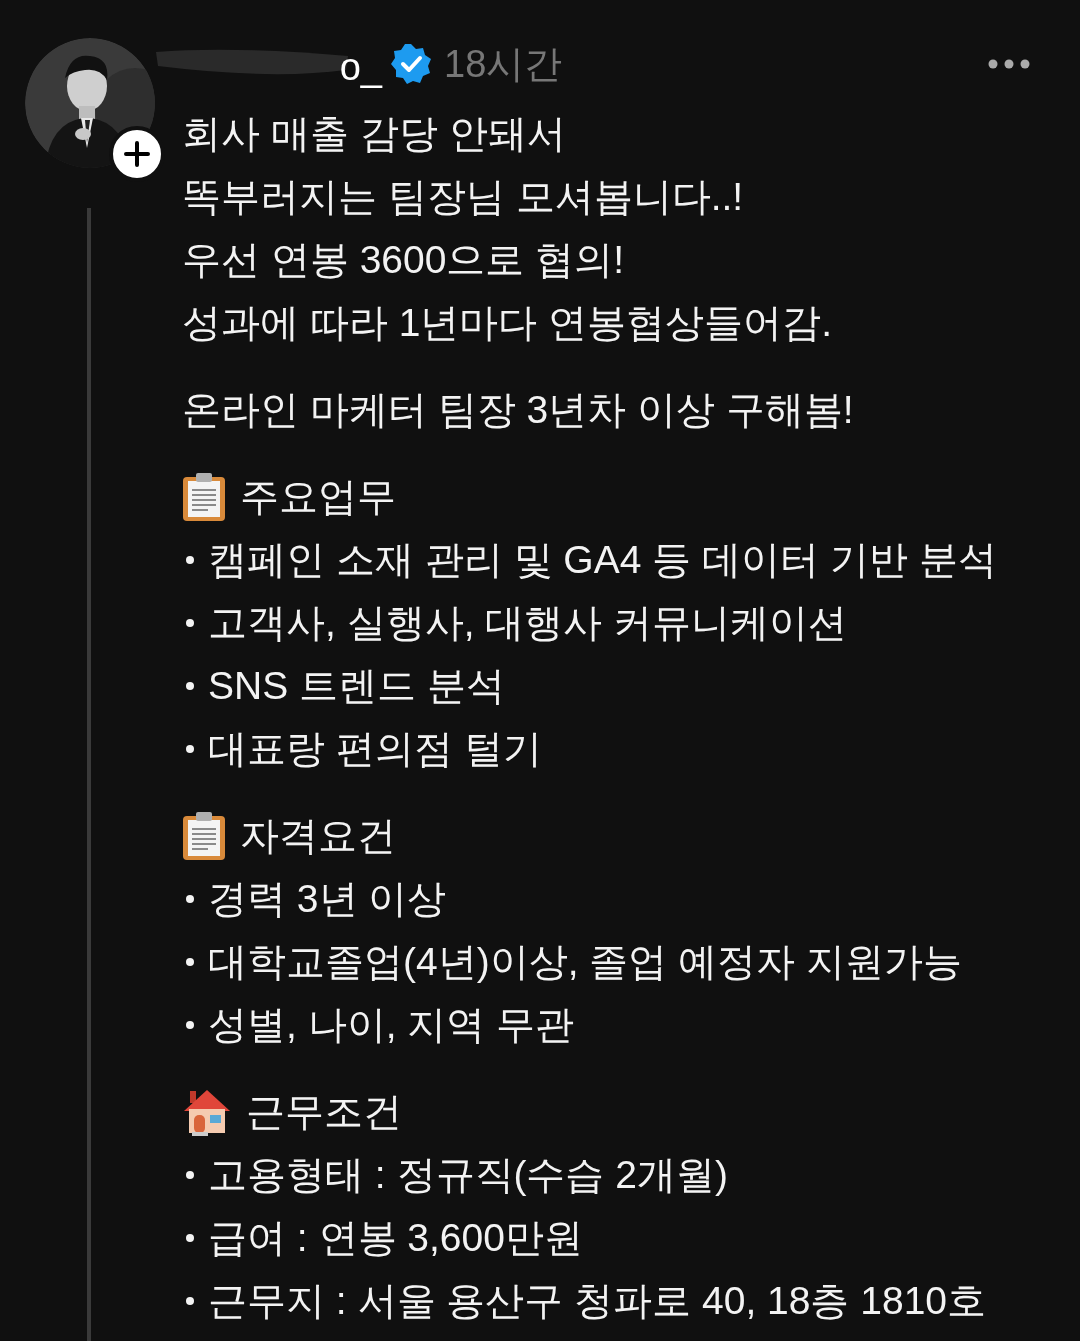  I want to click on bullet-text: 성별, 나이, 지역 무관, so click(391, 1025).